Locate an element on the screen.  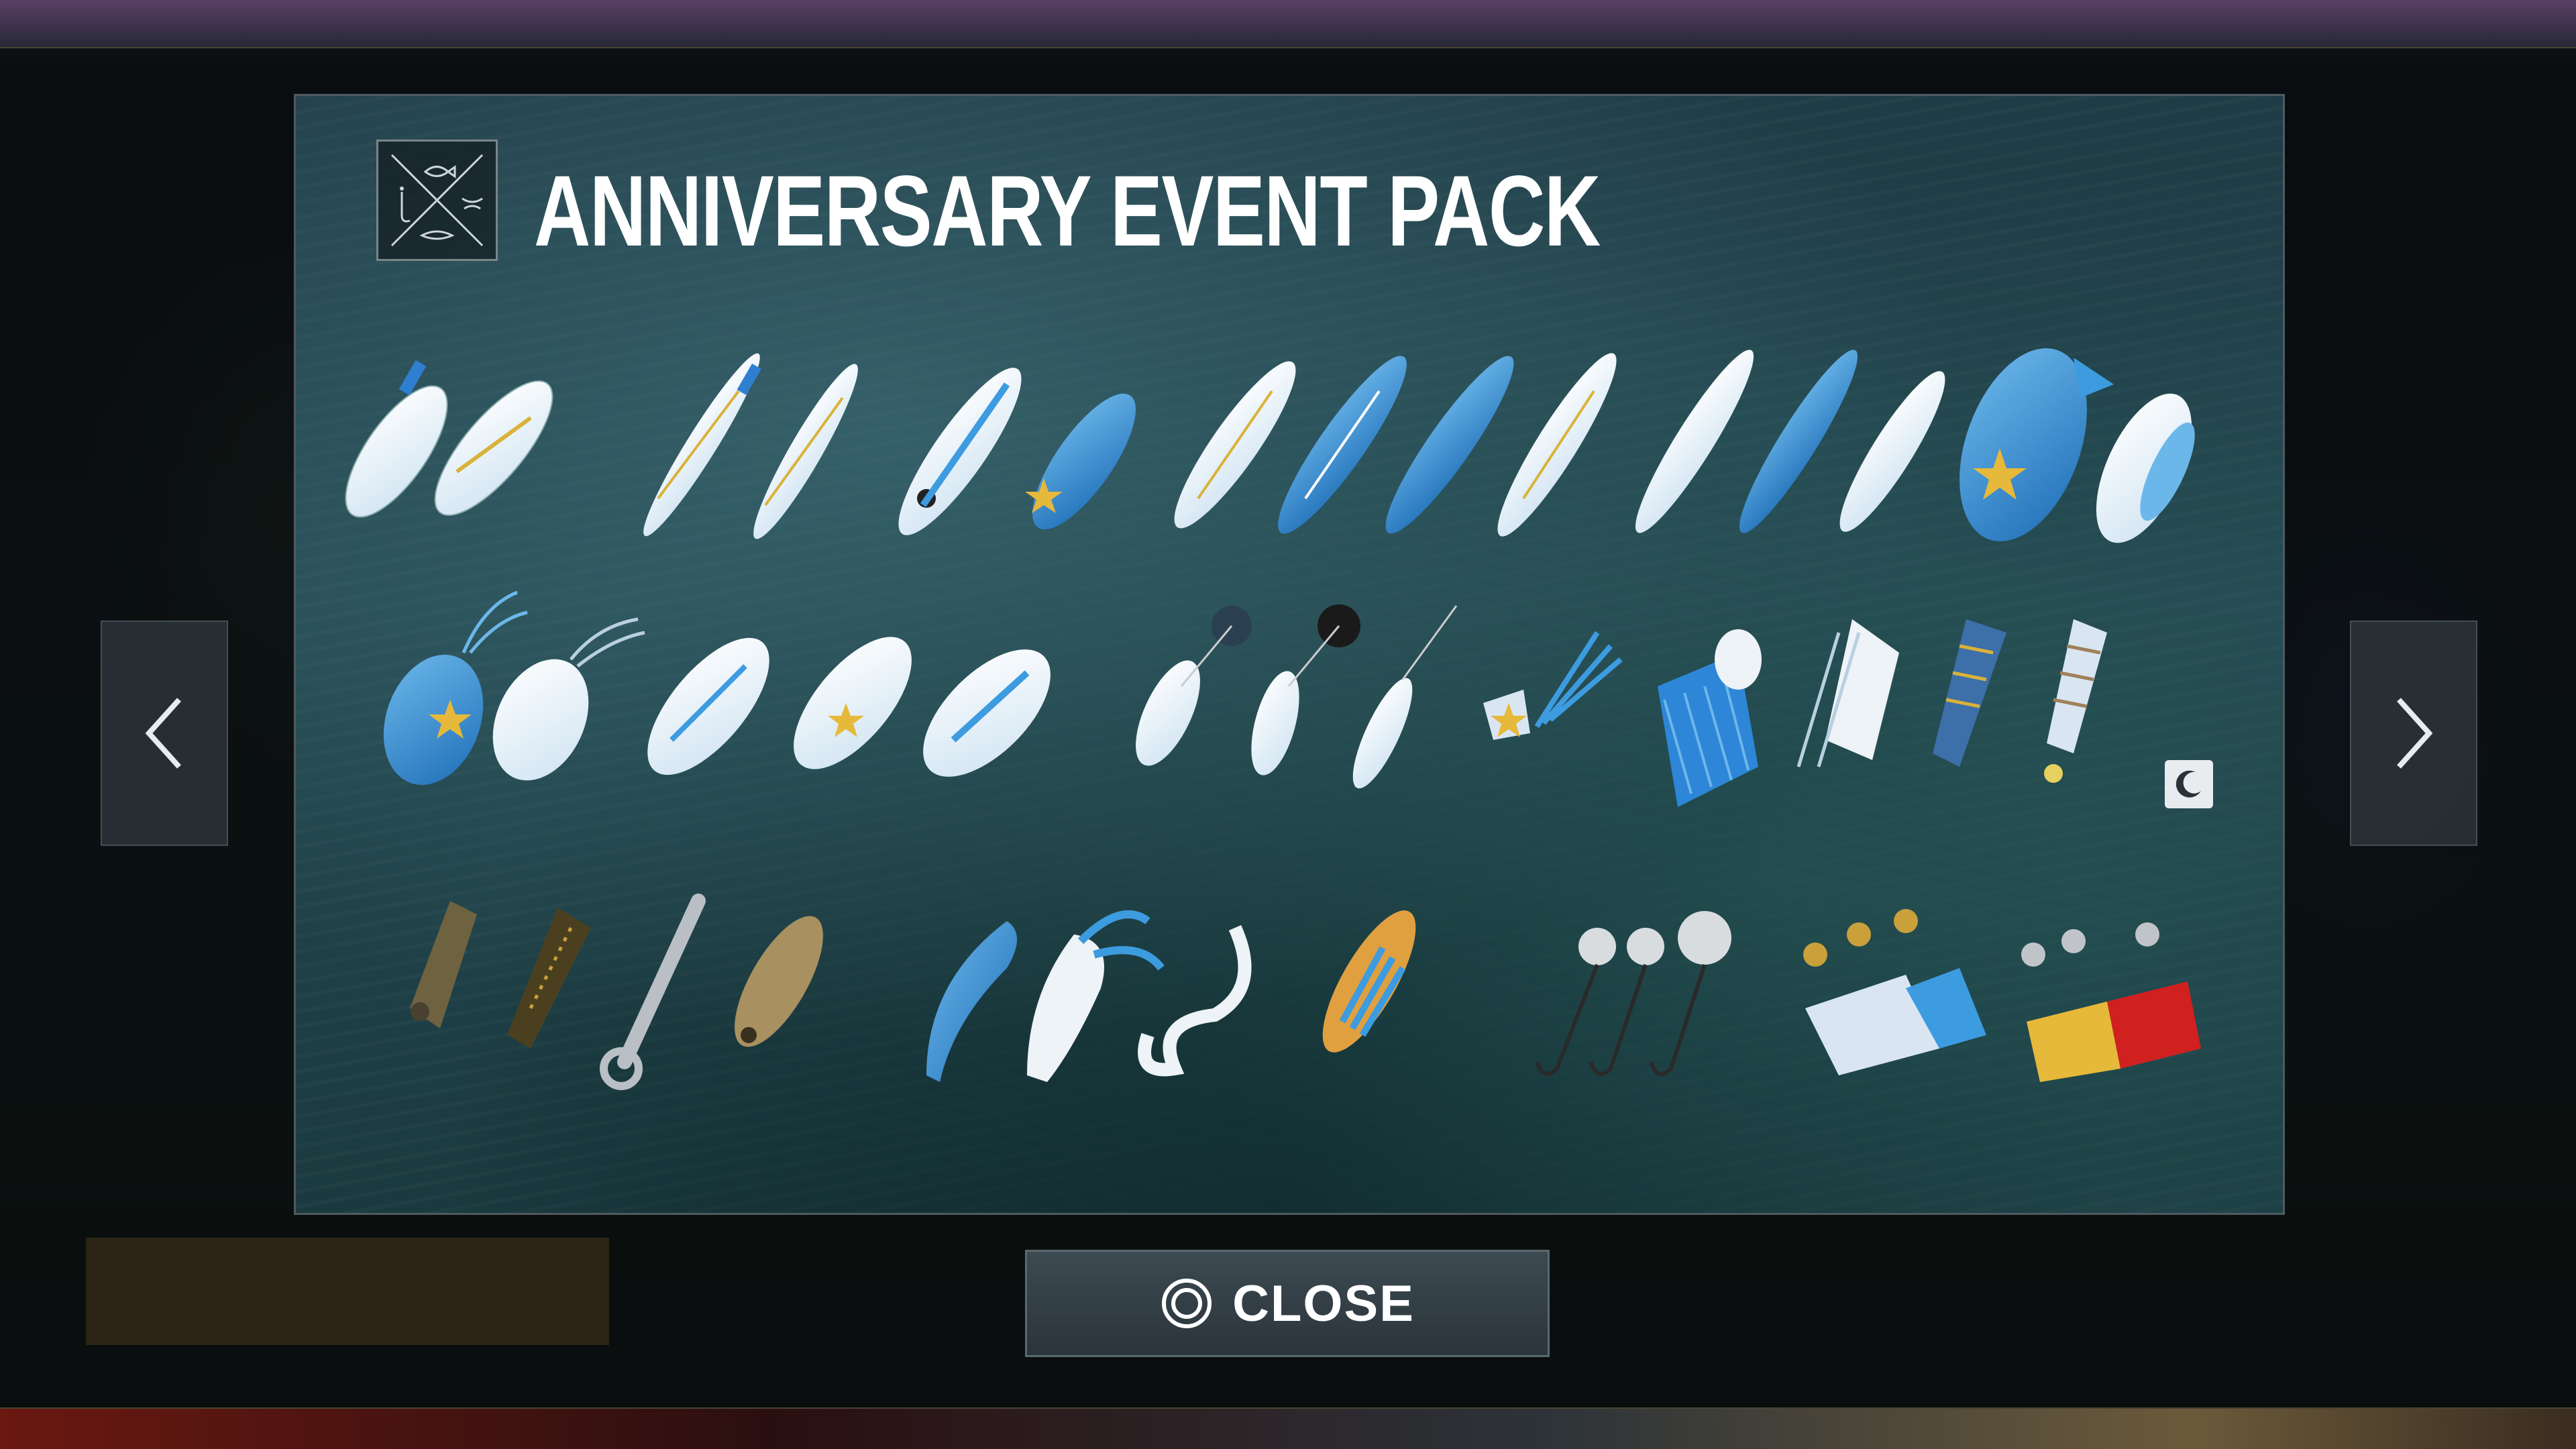
close-button-label: CLOSE is located at coordinates (1323, 1303).